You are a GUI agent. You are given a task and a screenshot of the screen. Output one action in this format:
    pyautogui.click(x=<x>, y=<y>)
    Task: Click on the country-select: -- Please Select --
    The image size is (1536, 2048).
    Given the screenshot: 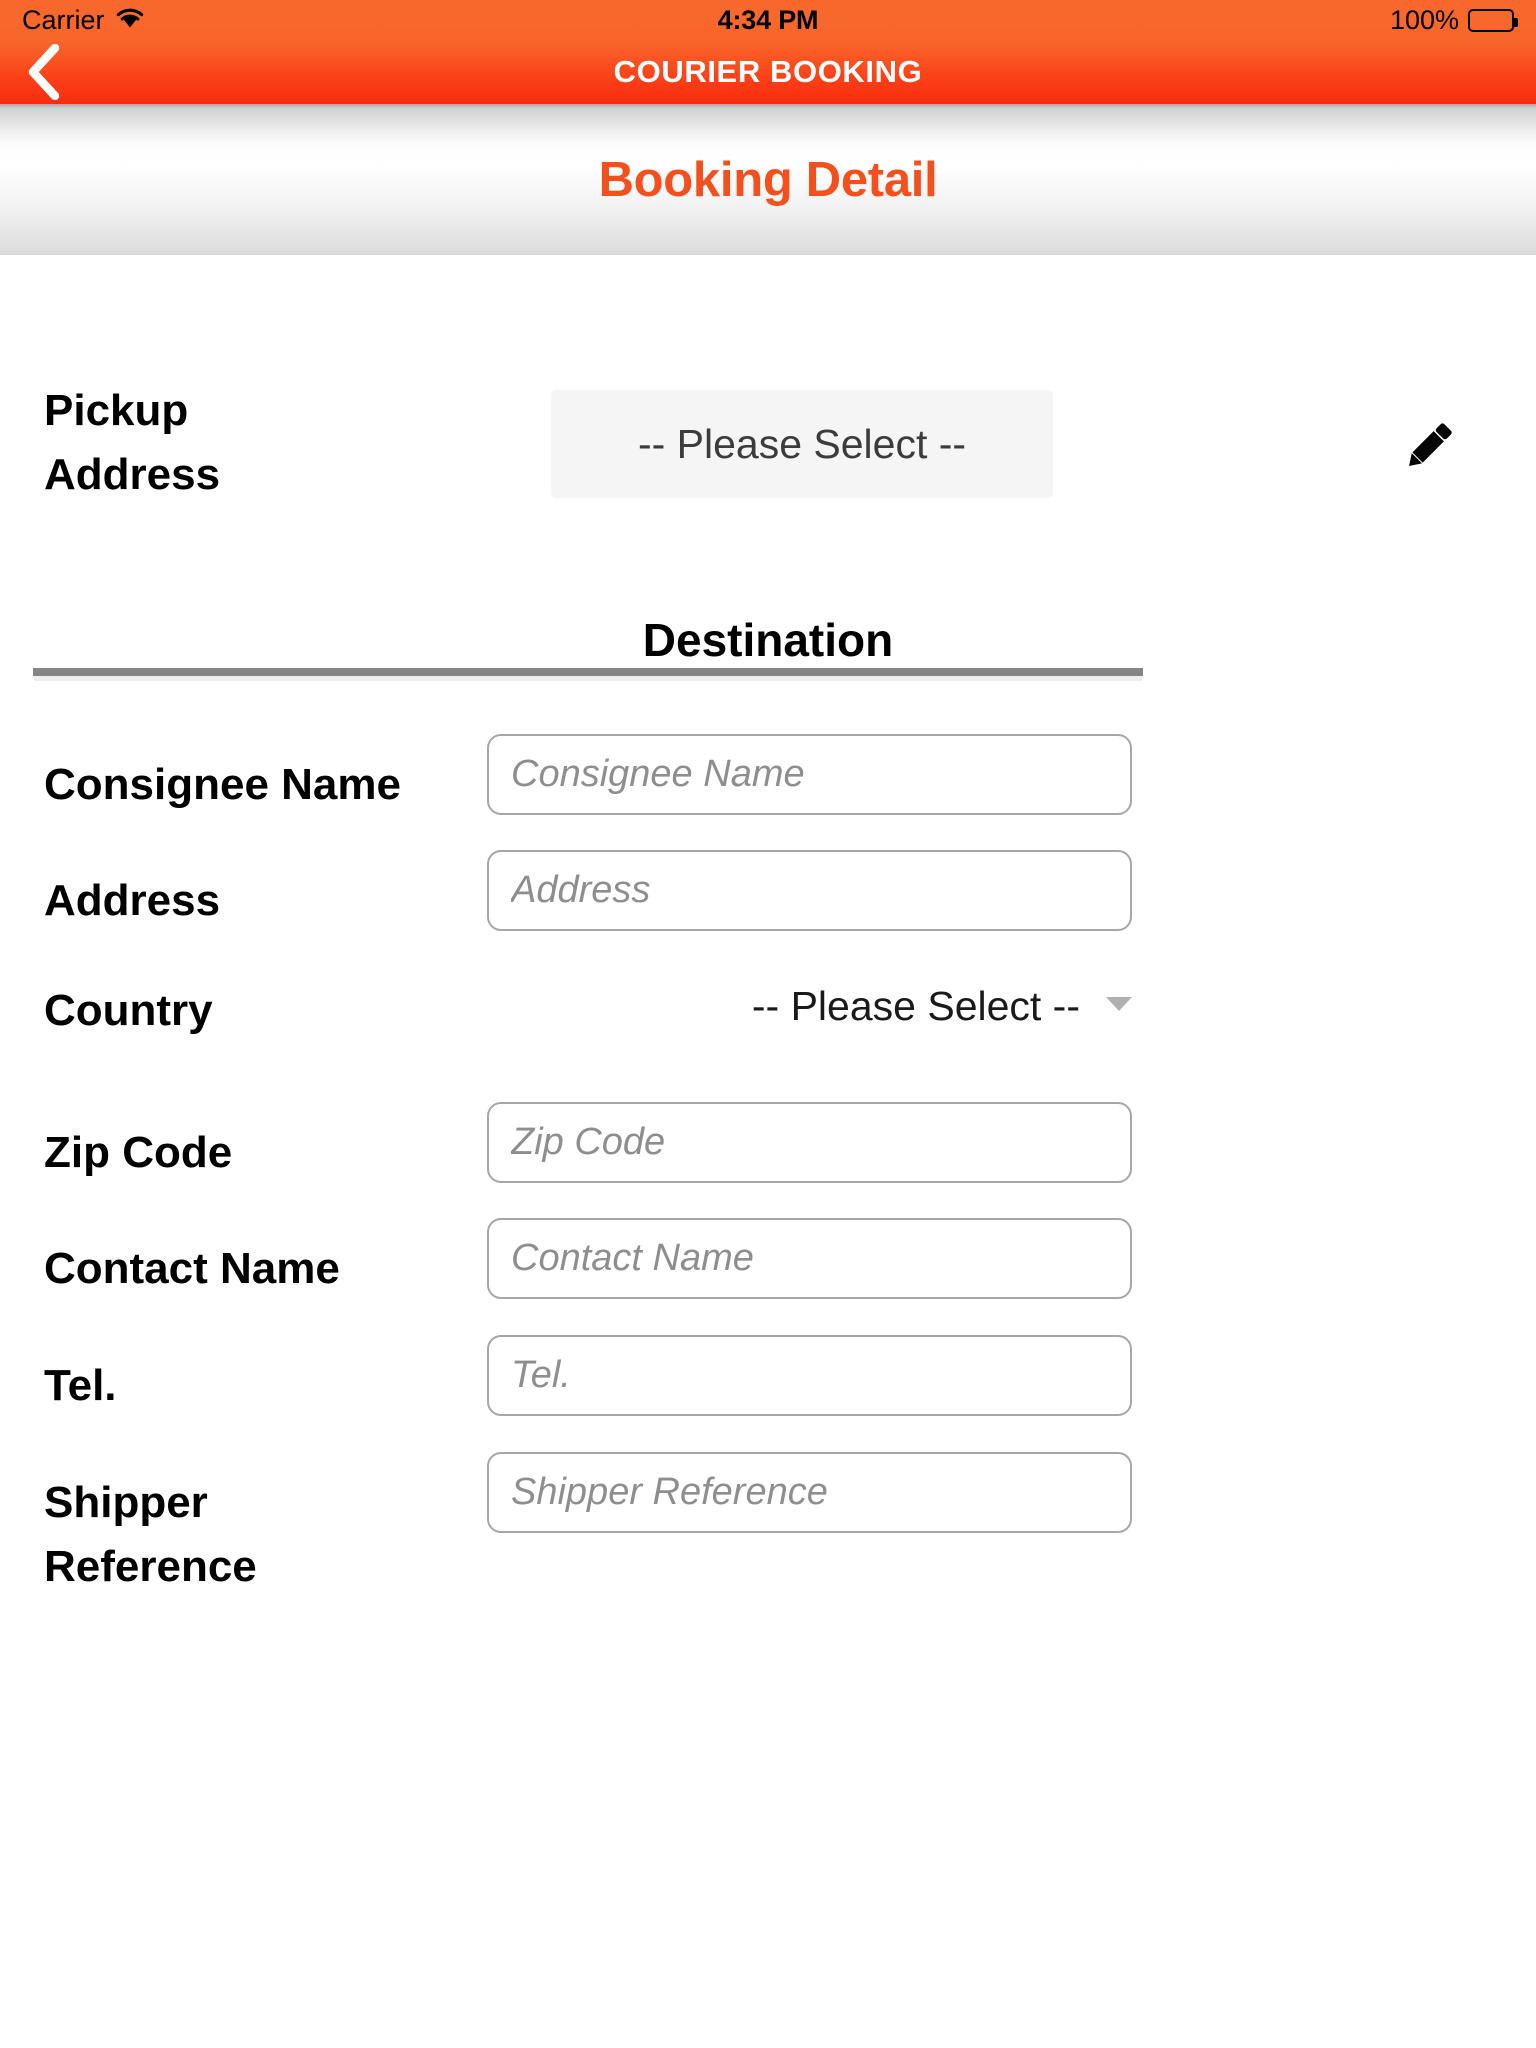 What is the action you would take?
    pyautogui.click(x=886, y=1006)
    